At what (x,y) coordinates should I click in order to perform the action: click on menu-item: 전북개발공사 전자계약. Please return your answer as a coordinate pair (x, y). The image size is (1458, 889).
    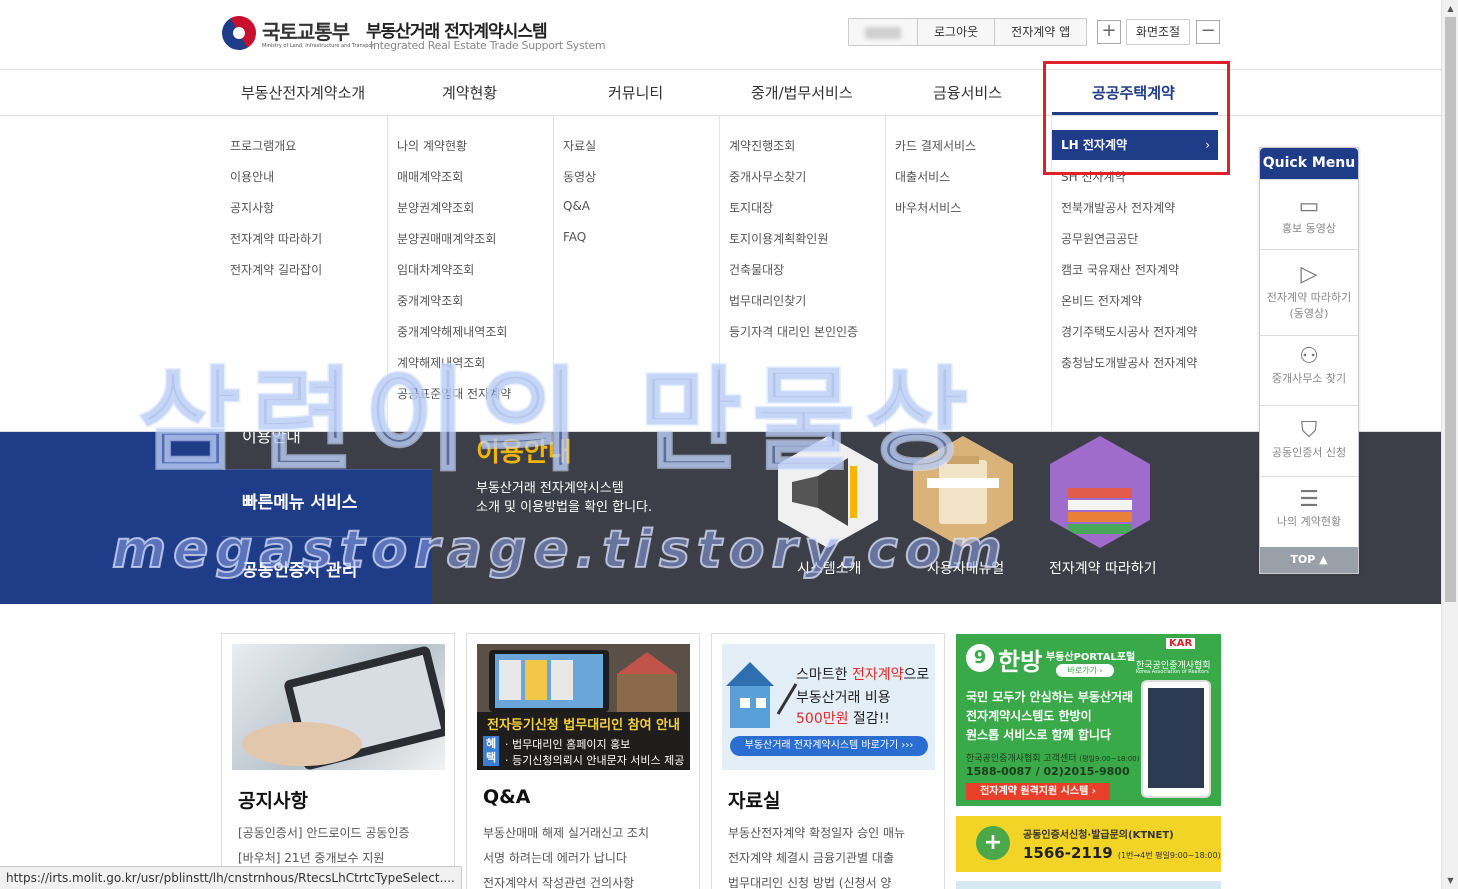
    Looking at the image, I should click on (1118, 207).